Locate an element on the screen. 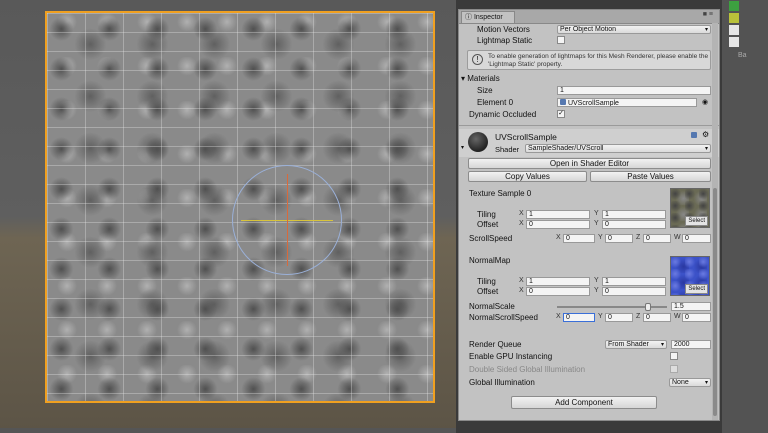 Image resolution: width=768 pixels, height=433 pixels. inspector-tabbar: ⓘ Inspector ■ ≡ is located at coordinates (589, 17).